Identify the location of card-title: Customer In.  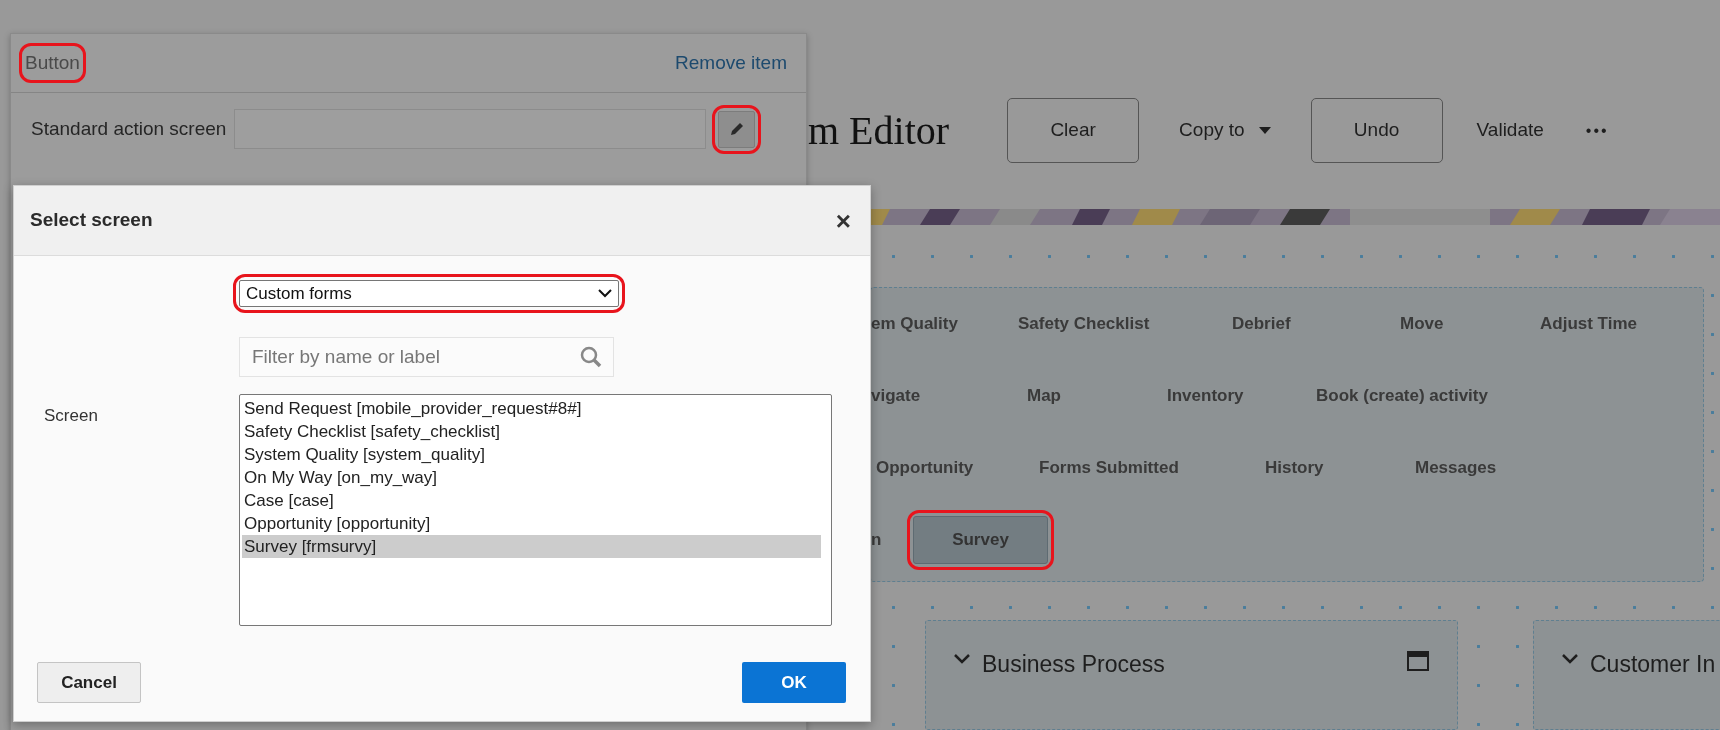
(1653, 664).